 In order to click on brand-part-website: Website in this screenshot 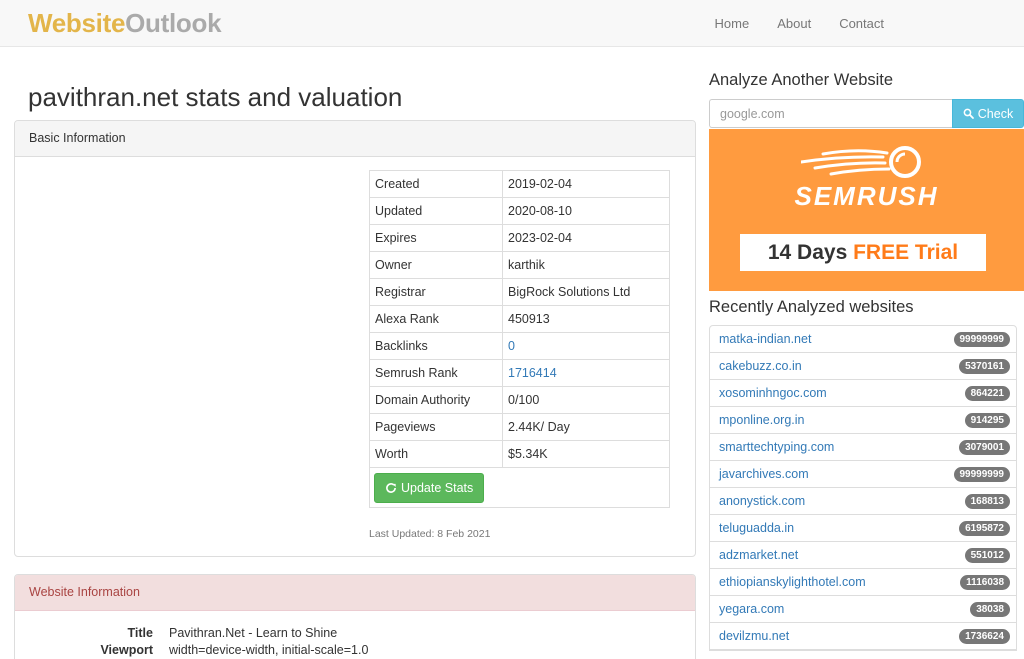, I will do `click(77, 23)`.